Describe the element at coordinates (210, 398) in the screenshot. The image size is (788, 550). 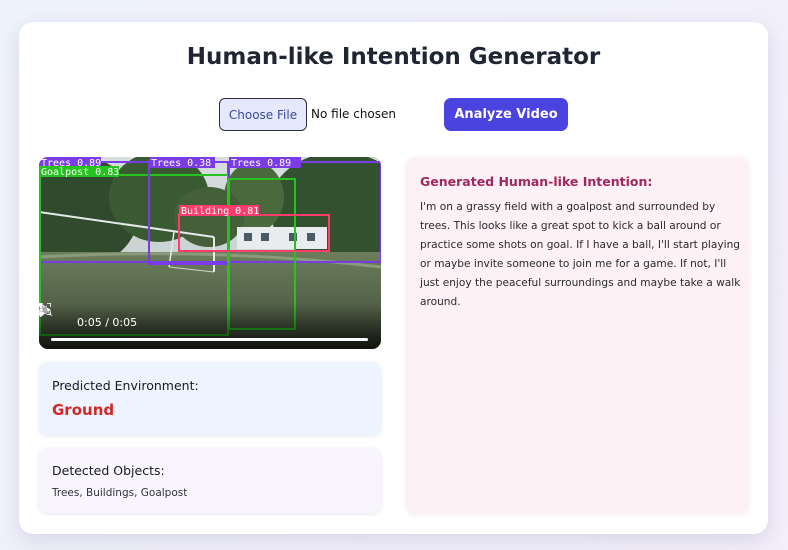
I see `environment-panel: Predicted Environment: Ground` at that location.